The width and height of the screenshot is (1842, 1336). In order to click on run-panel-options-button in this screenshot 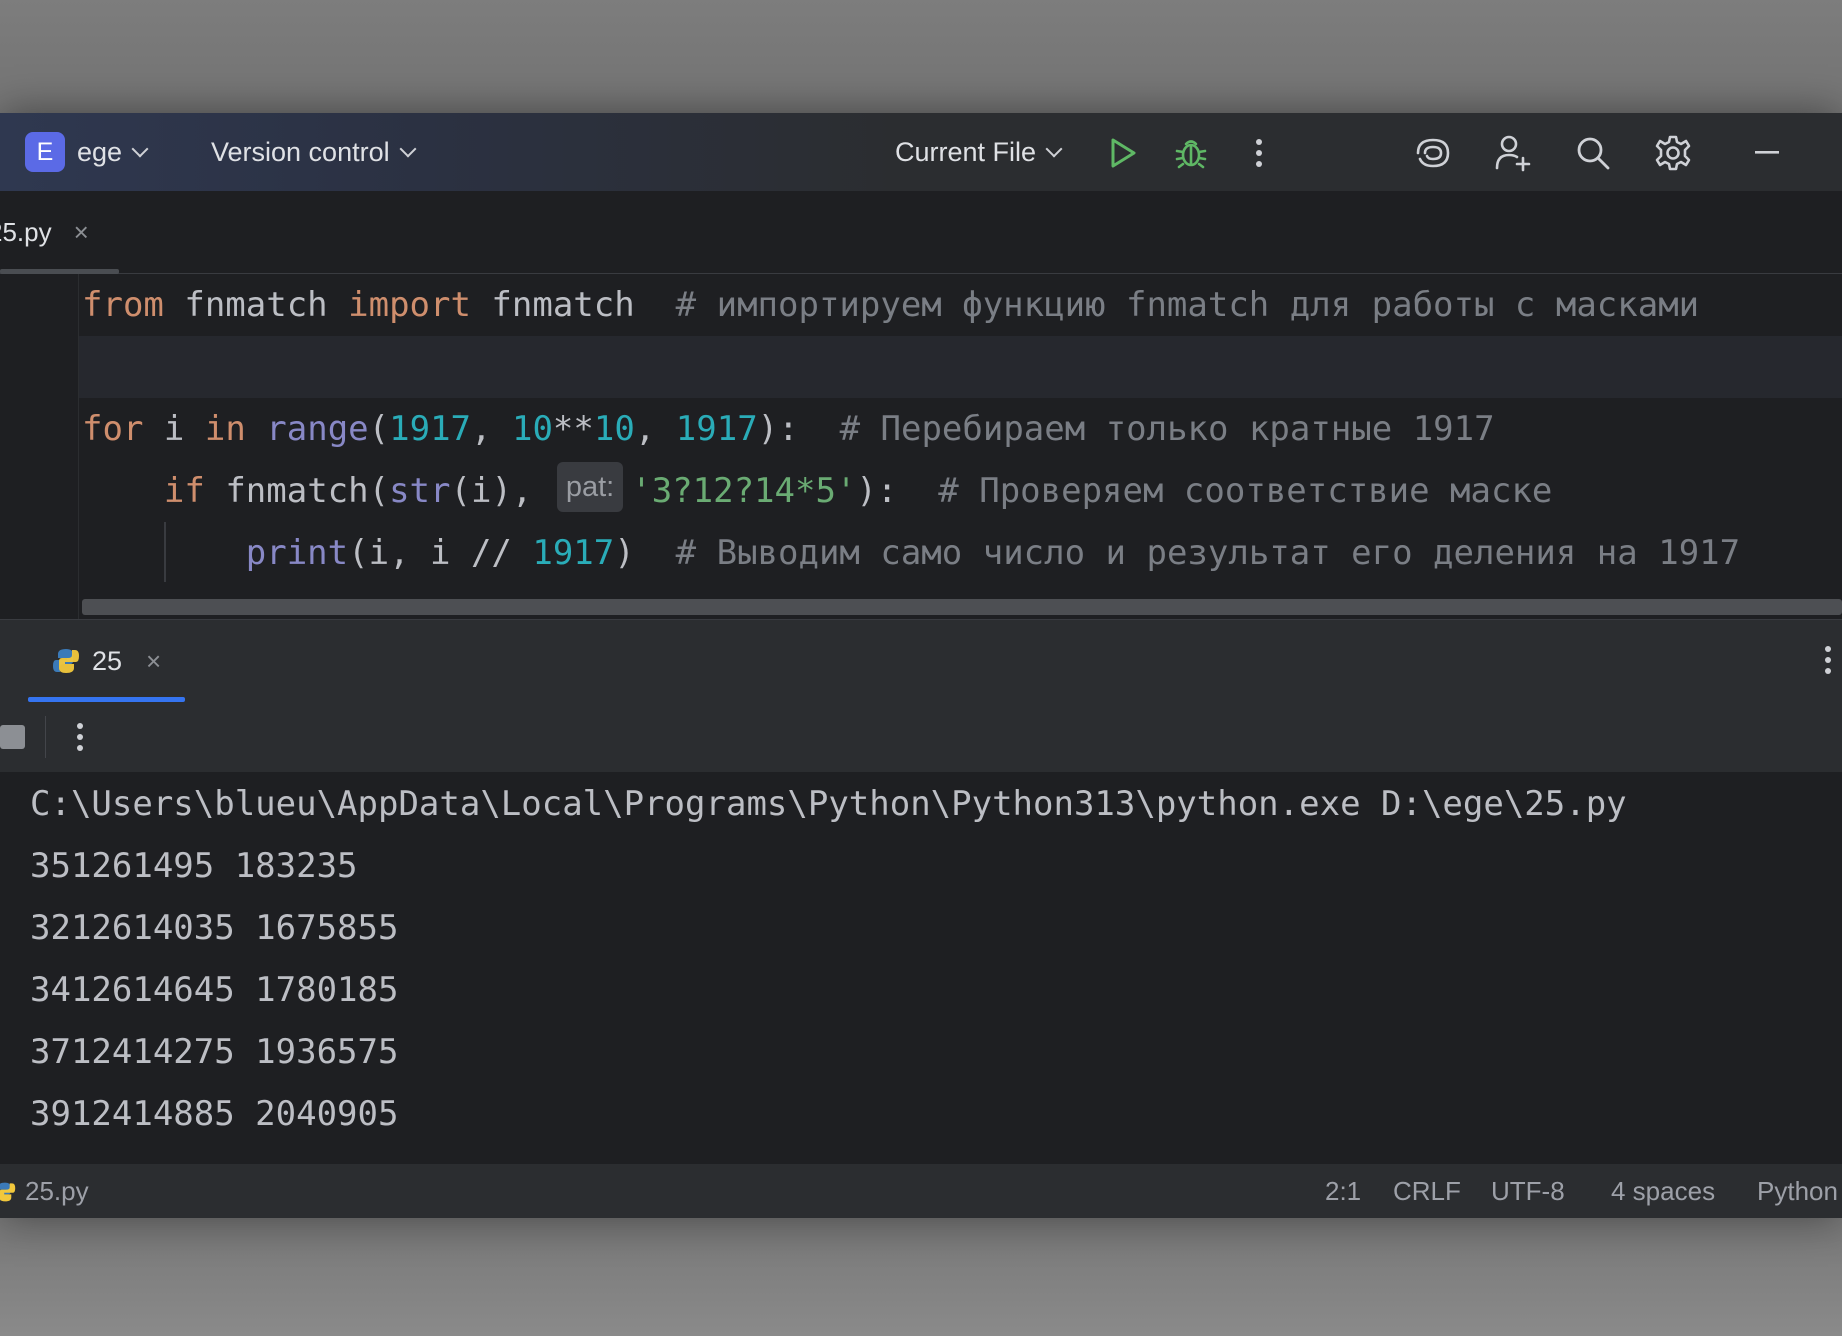, I will do `click(1828, 662)`.